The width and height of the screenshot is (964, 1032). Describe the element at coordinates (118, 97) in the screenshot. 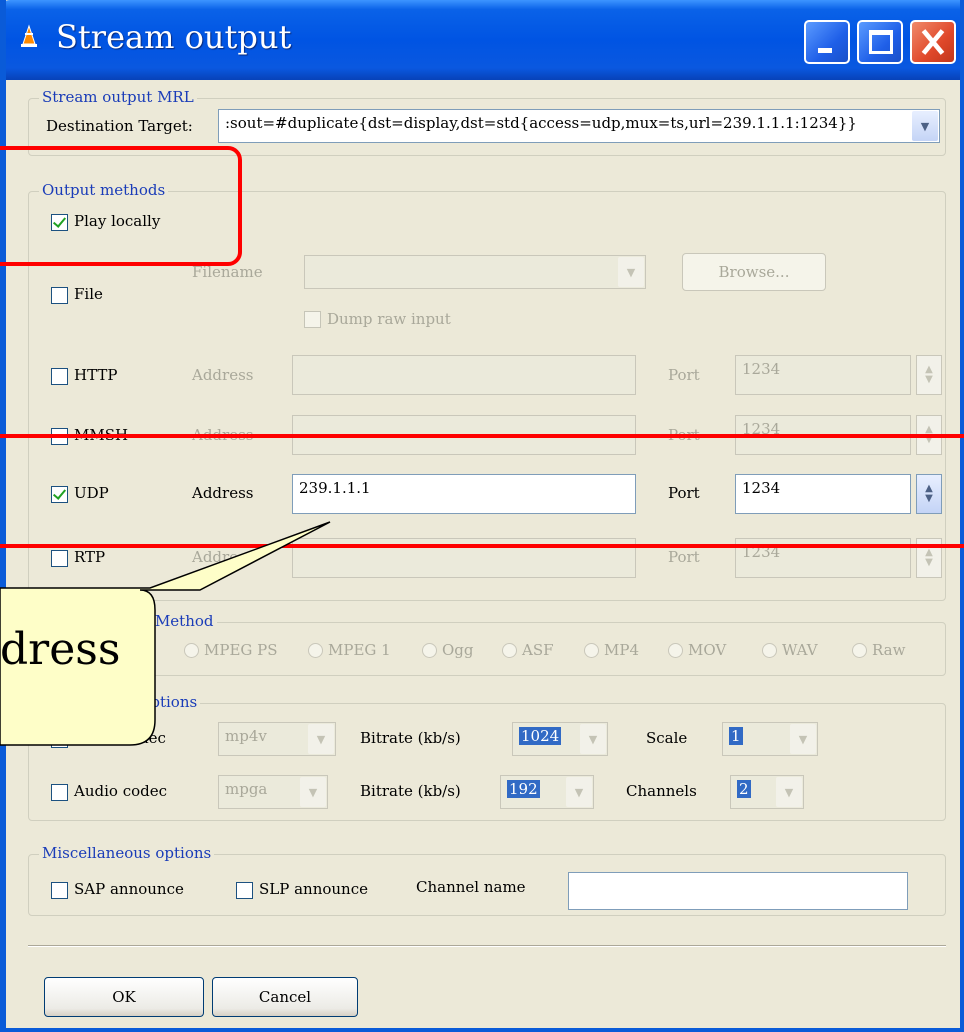

I see `mrl-legend: Stream output MRL` at that location.